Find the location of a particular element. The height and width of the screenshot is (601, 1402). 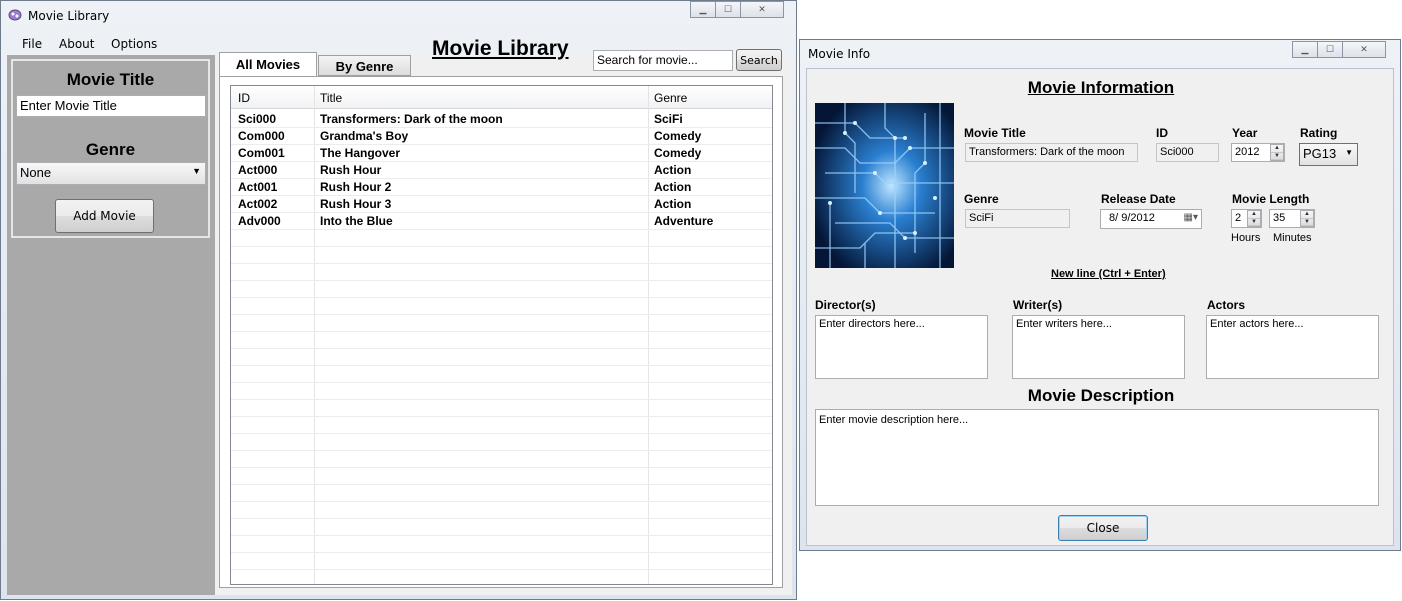

cell-title: Rush Hour 3 is located at coordinates (356, 204).